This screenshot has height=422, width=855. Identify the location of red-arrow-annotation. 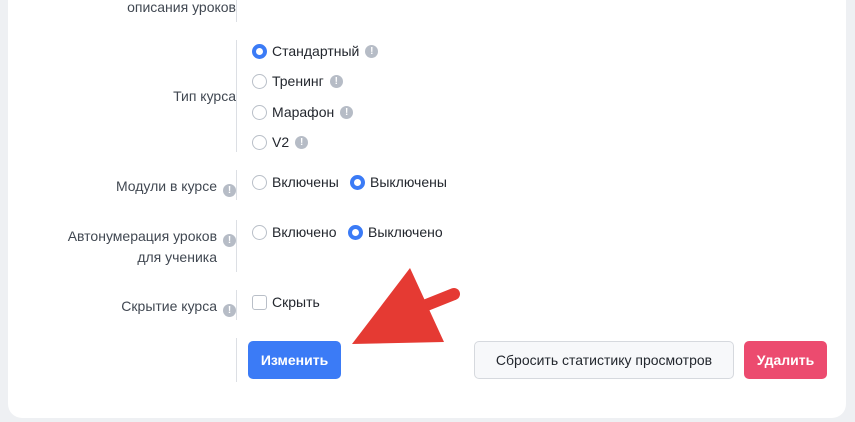
(406, 306).